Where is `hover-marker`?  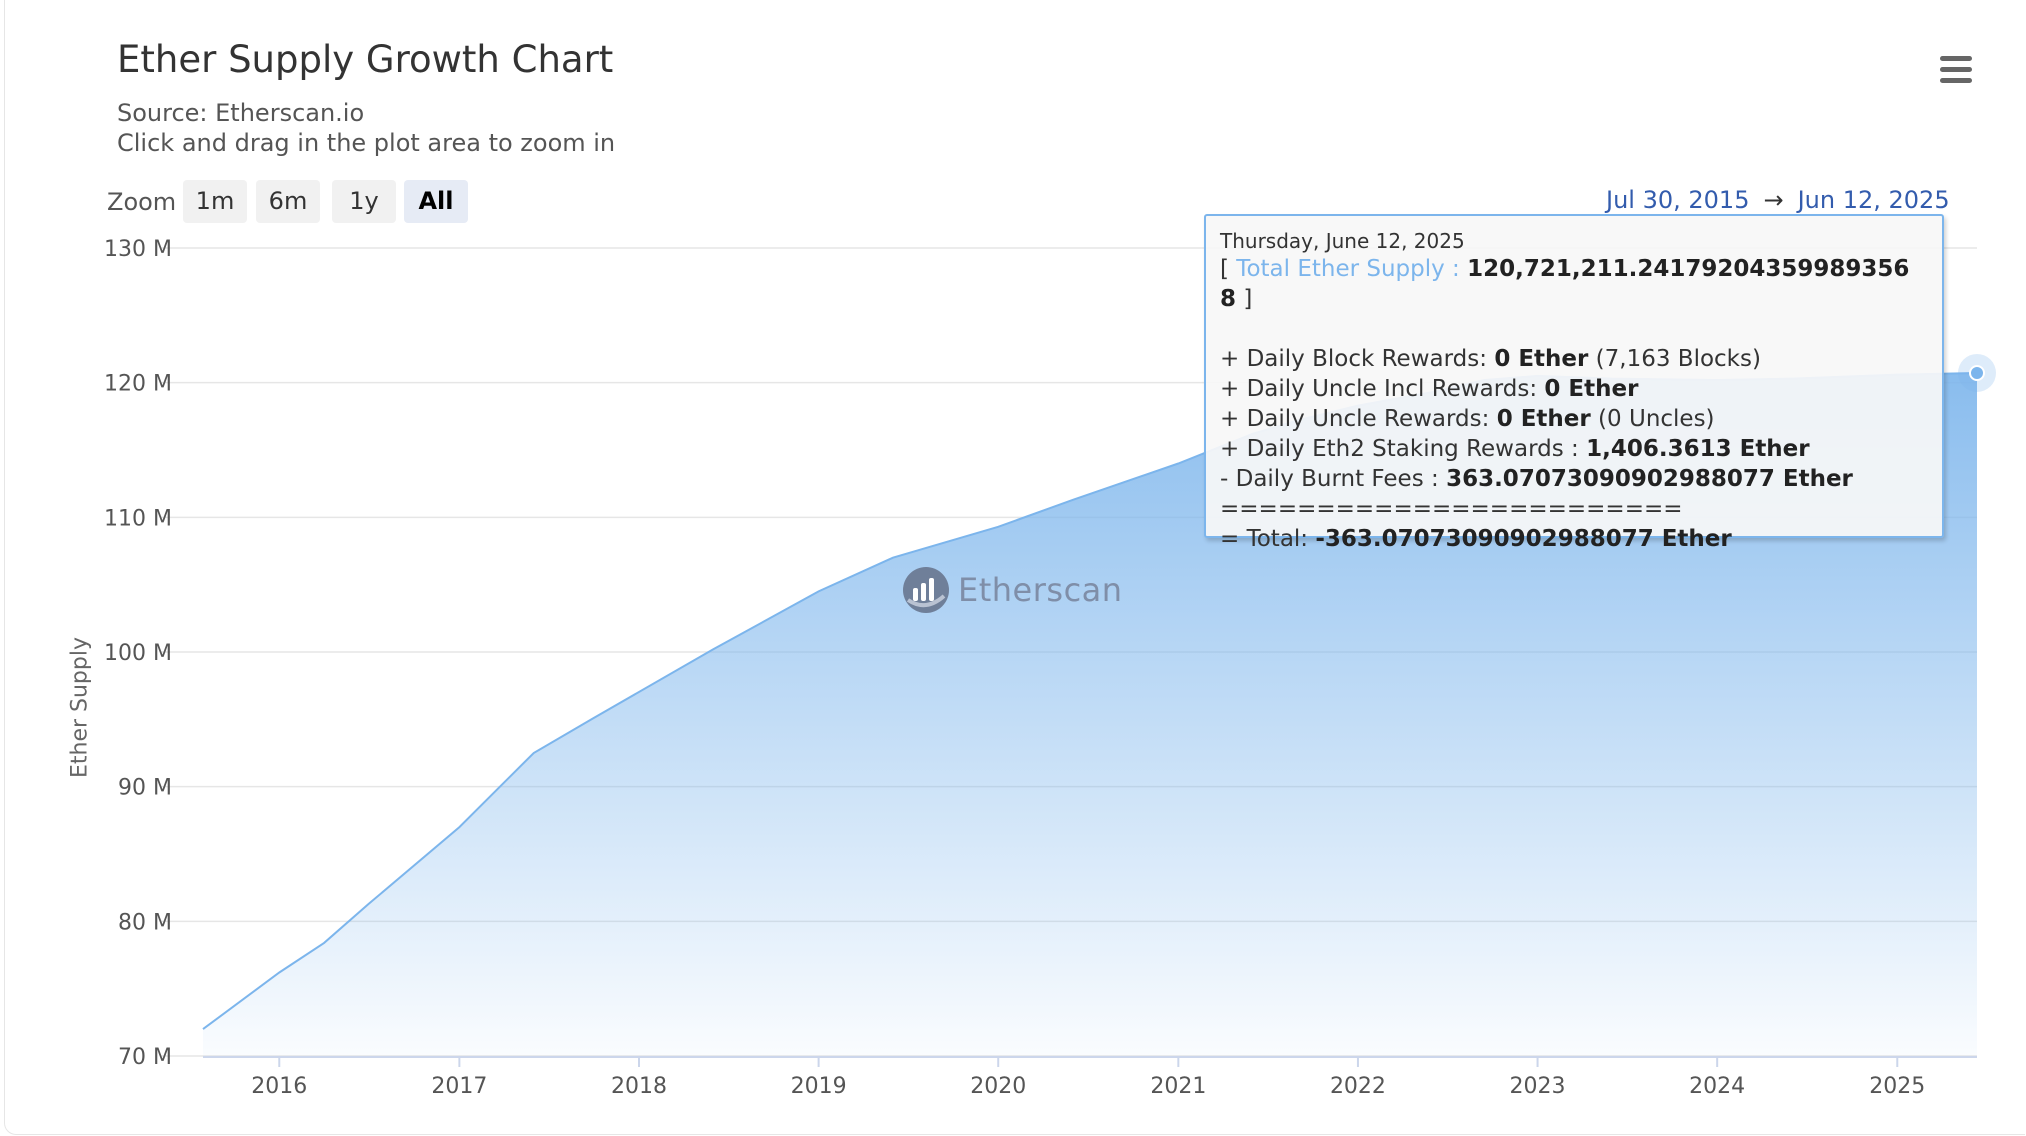 hover-marker is located at coordinates (1977, 372).